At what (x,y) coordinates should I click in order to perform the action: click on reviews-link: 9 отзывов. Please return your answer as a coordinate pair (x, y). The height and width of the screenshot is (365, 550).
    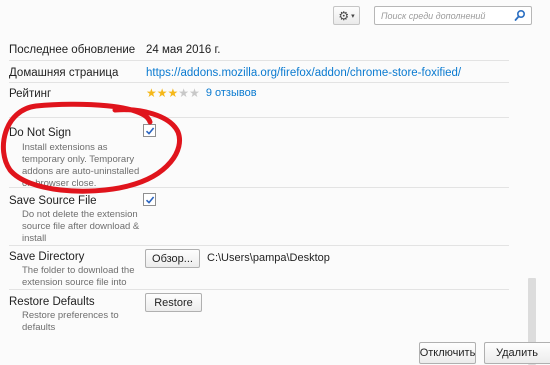
    Looking at the image, I should click on (231, 93).